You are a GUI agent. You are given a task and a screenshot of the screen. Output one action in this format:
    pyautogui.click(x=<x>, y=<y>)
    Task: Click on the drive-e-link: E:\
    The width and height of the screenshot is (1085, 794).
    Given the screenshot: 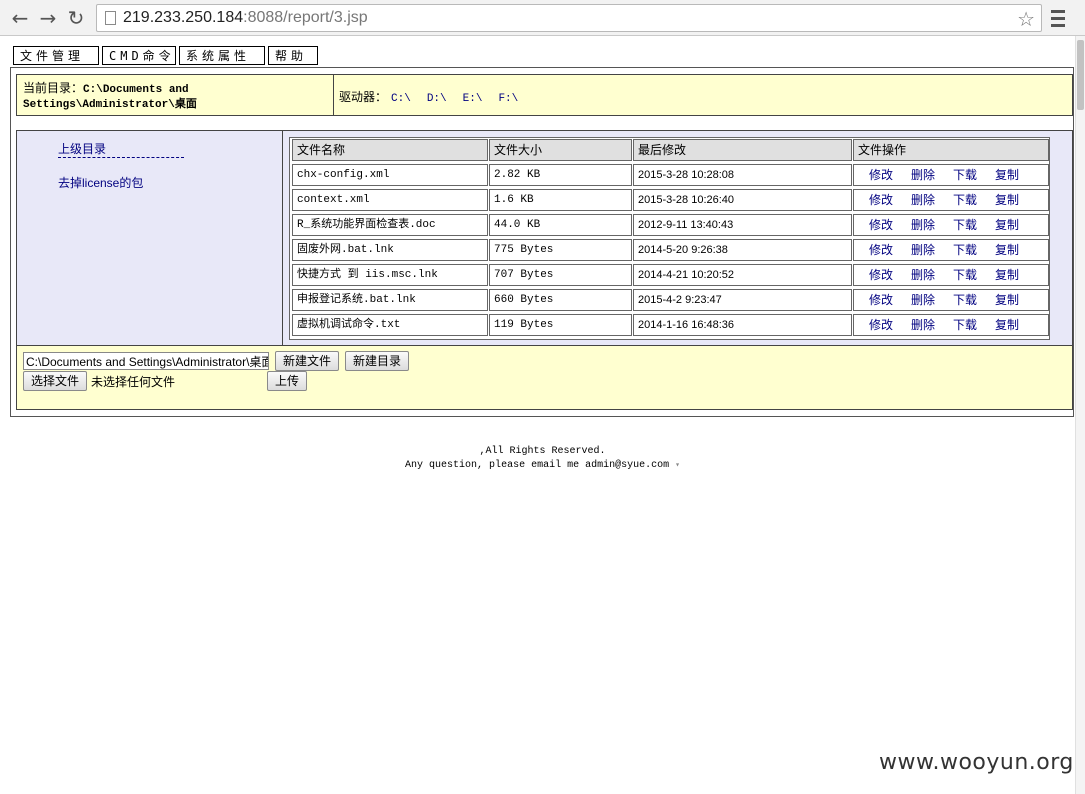 What is the action you would take?
    pyautogui.click(x=473, y=99)
    